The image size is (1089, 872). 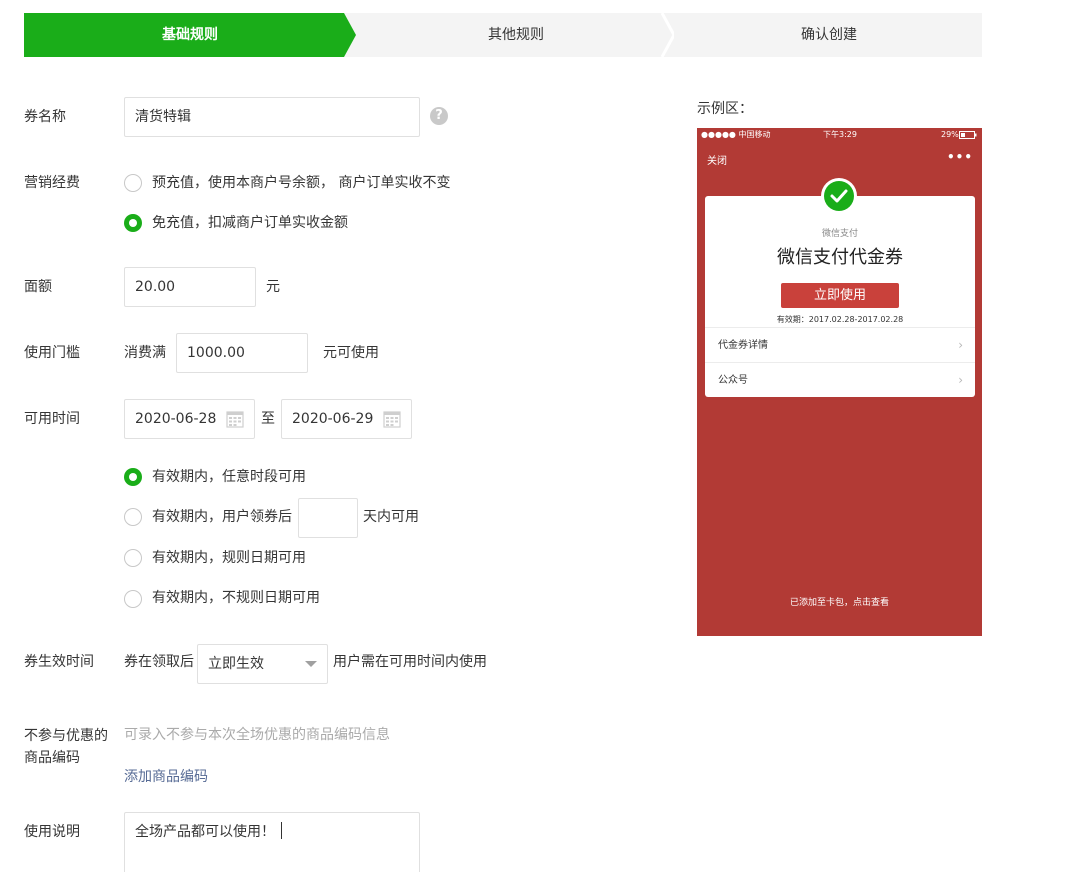 I want to click on status-bar: ●●●●● 中国移动 下午3:29 29%, so click(x=839, y=135).